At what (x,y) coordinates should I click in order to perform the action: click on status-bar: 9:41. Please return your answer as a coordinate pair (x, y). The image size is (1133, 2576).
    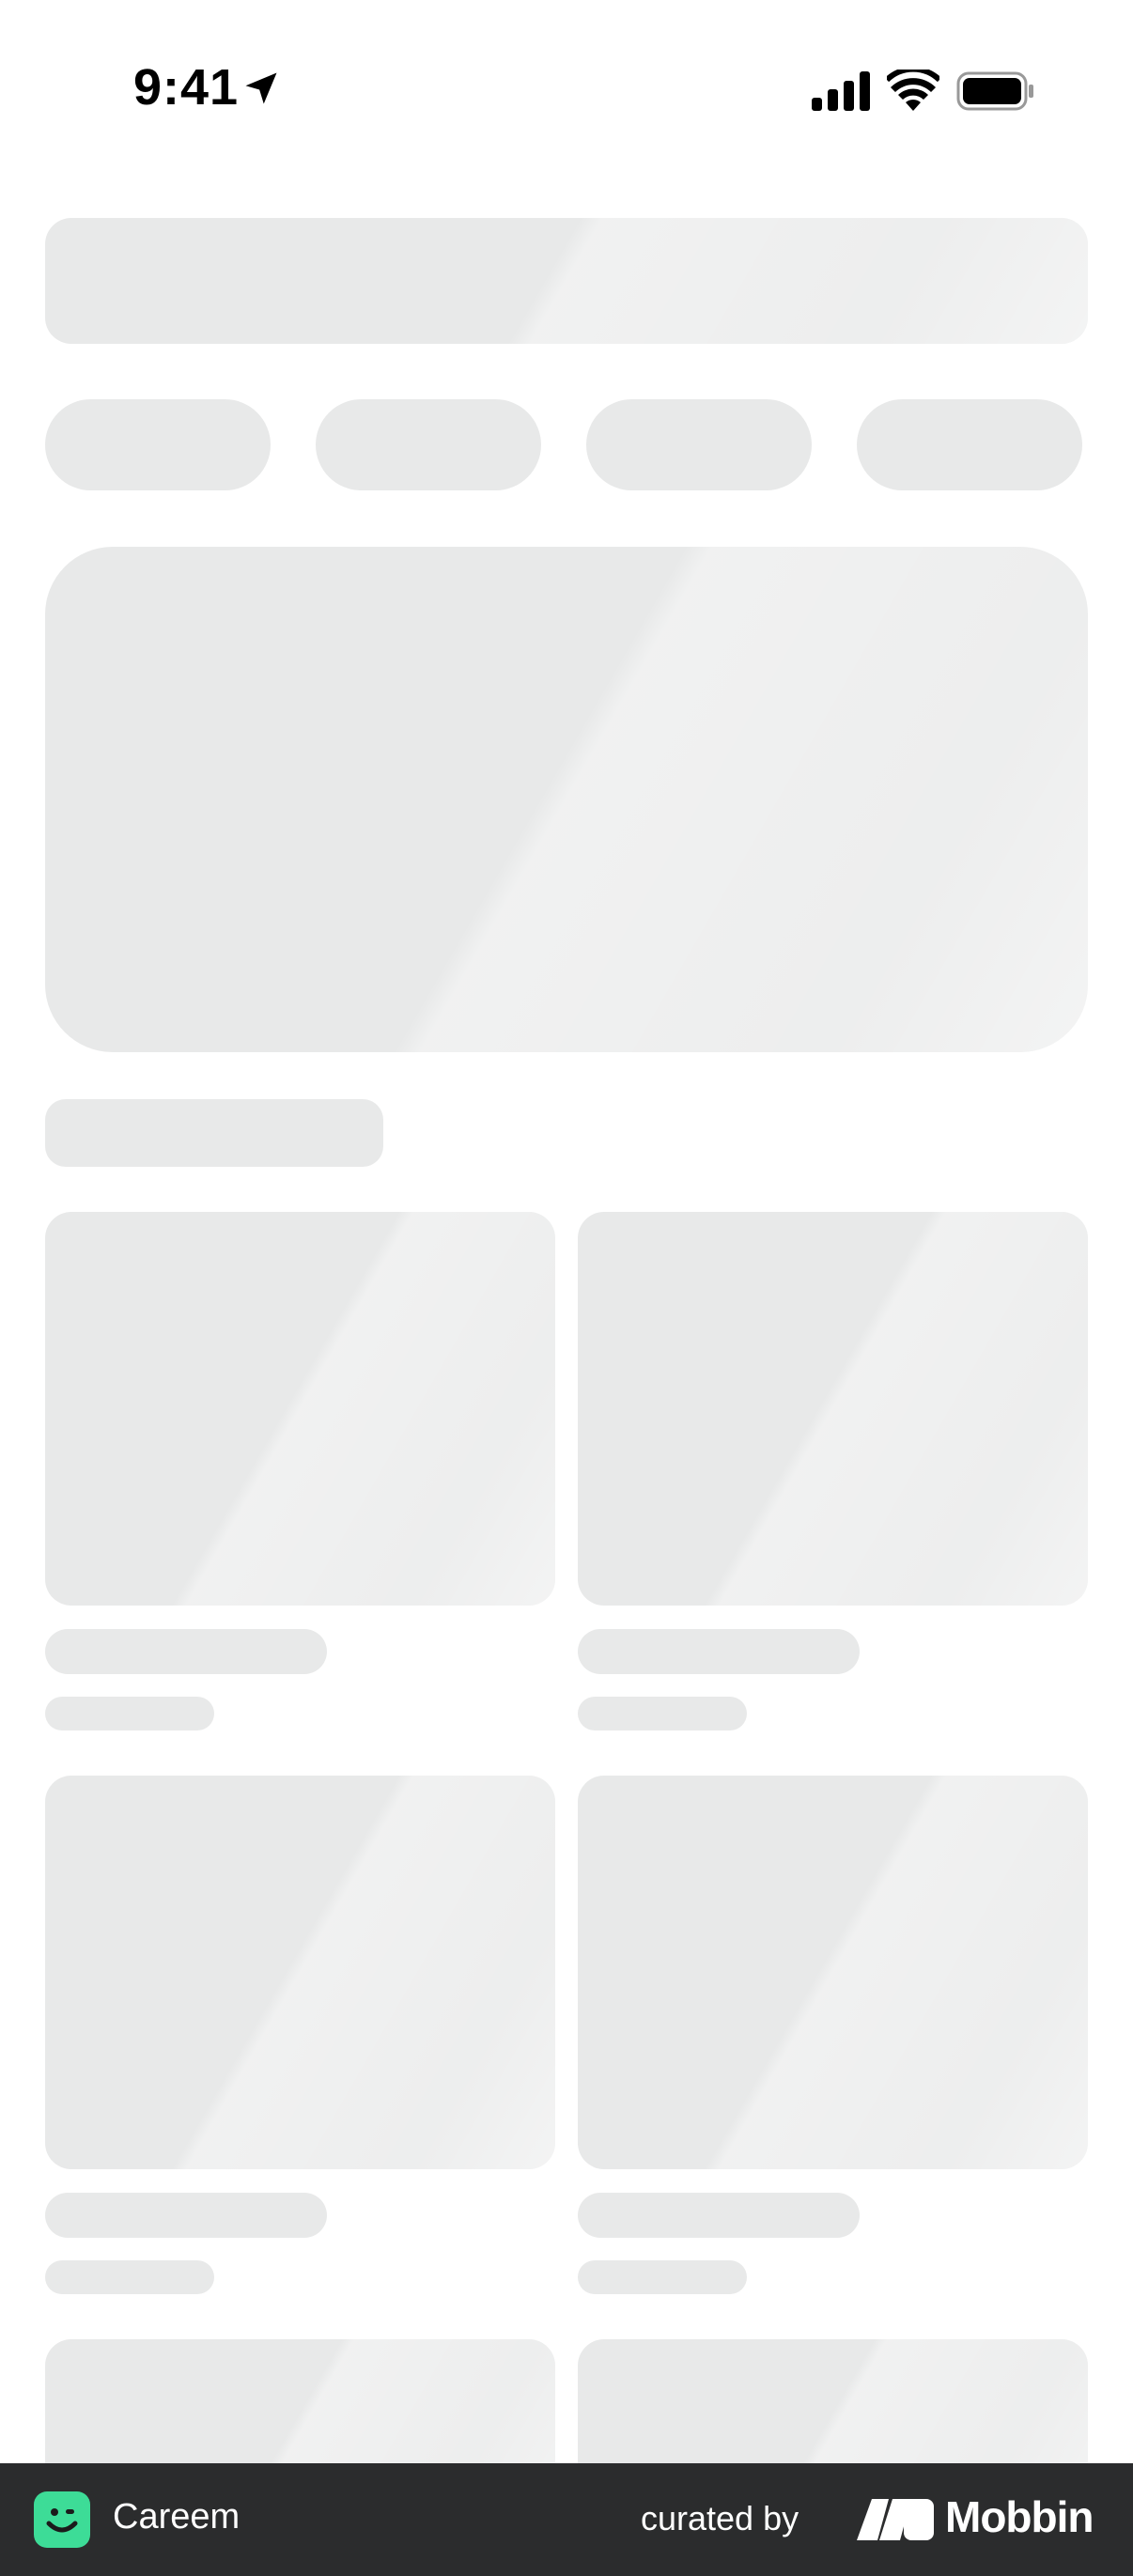
    Looking at the image, I should click on (566, 89).